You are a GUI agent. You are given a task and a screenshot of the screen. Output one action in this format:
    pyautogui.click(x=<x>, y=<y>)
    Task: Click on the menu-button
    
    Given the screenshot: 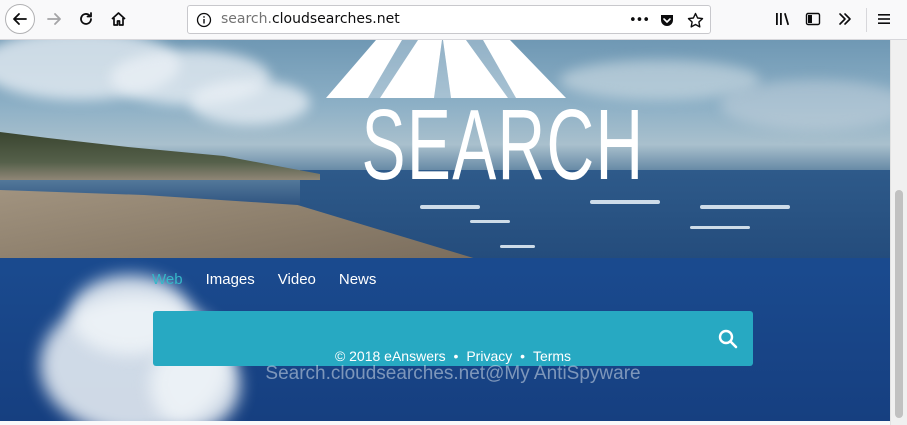 What is the action you would take?
    pyautogui.click(x=884, y=19)
    